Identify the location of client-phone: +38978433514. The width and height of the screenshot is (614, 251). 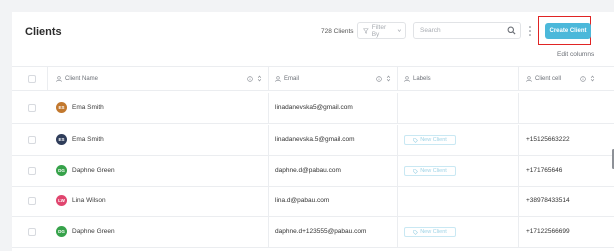
(548, 200).